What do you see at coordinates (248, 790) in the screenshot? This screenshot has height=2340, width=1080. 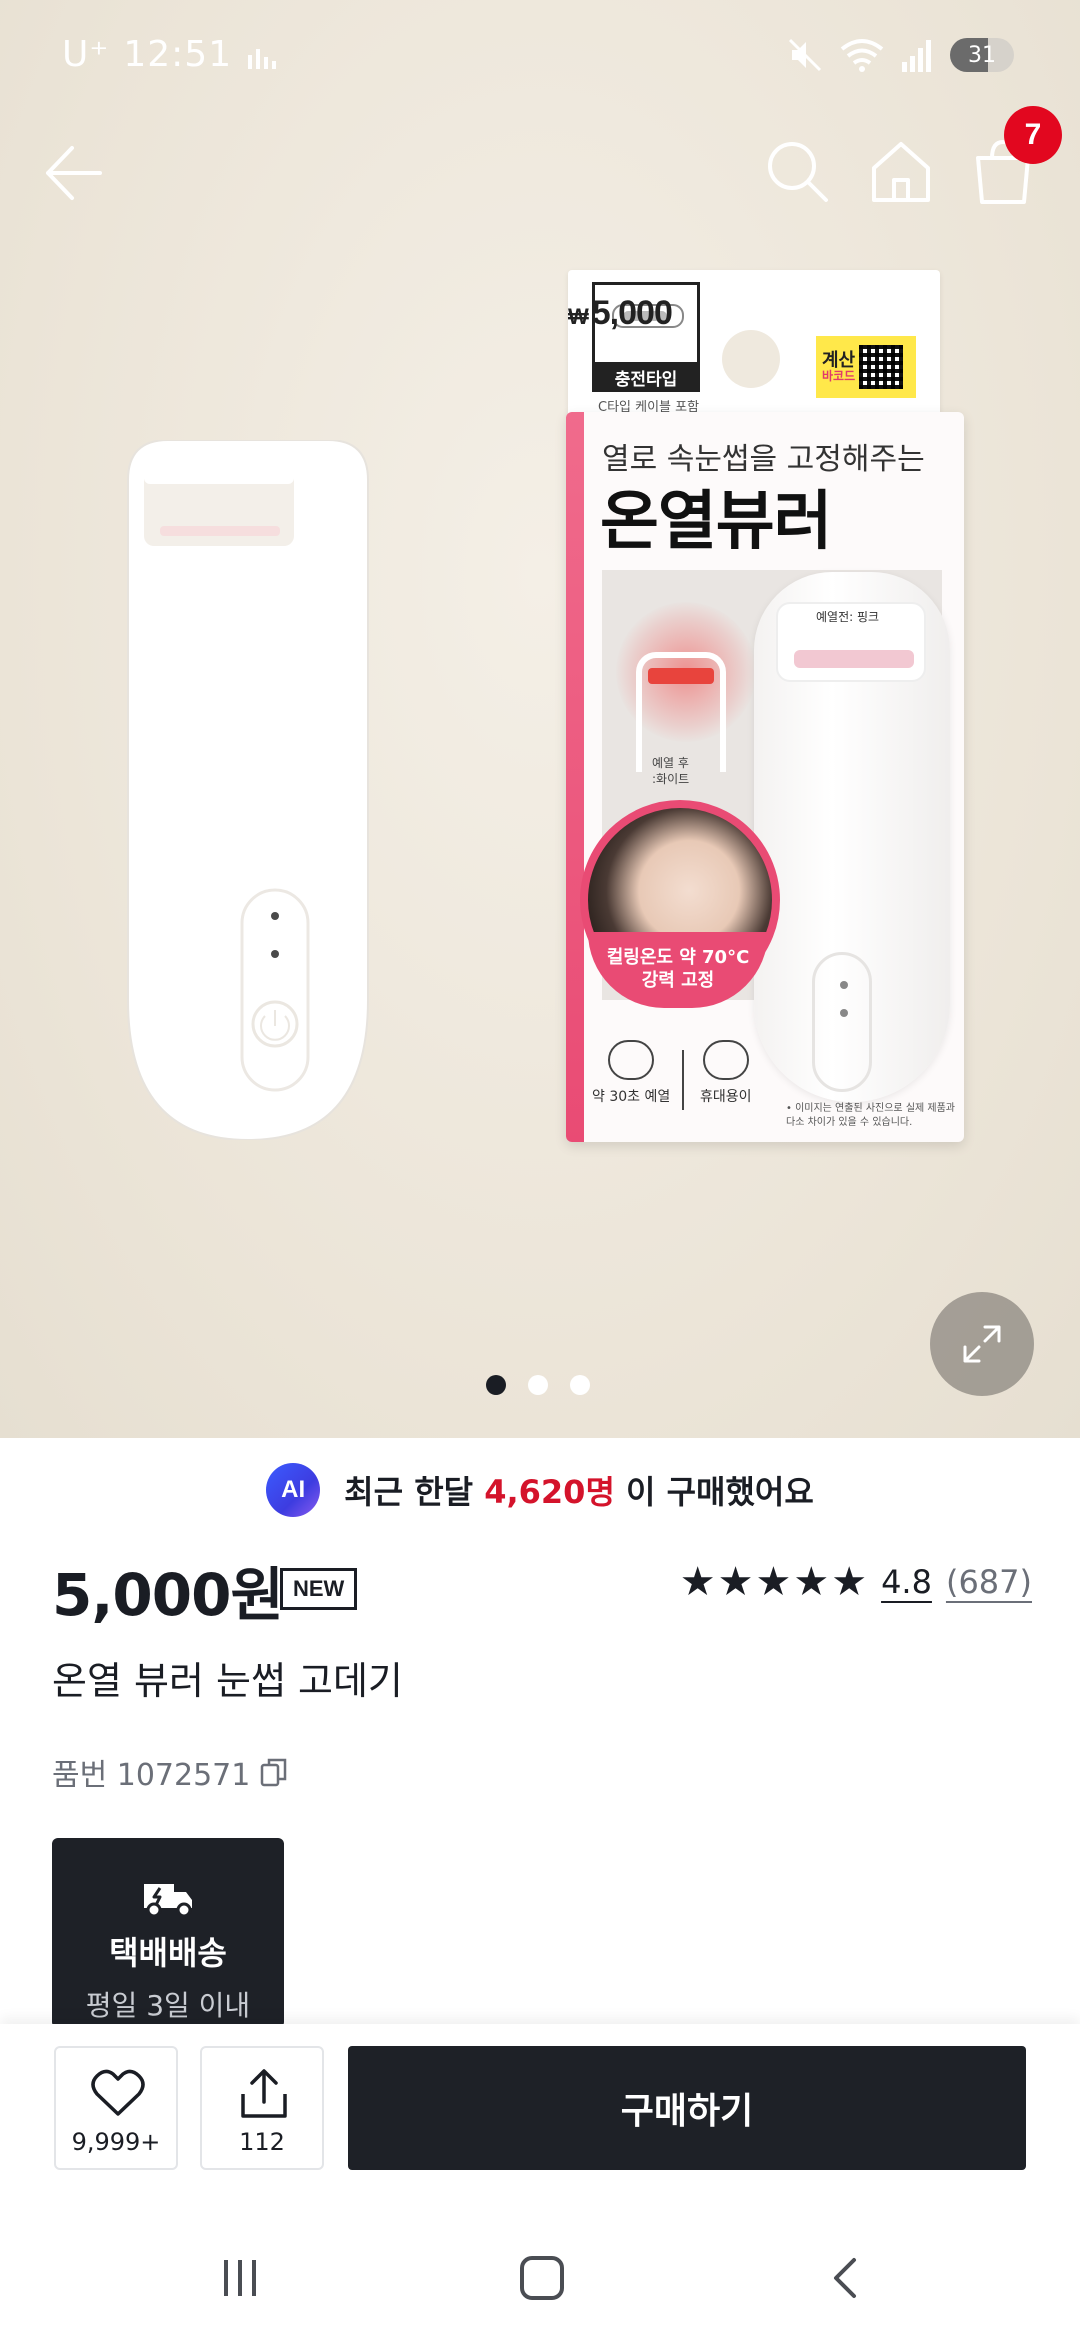 I see `eyelash-curler-image` at bounding box center [248, 790].